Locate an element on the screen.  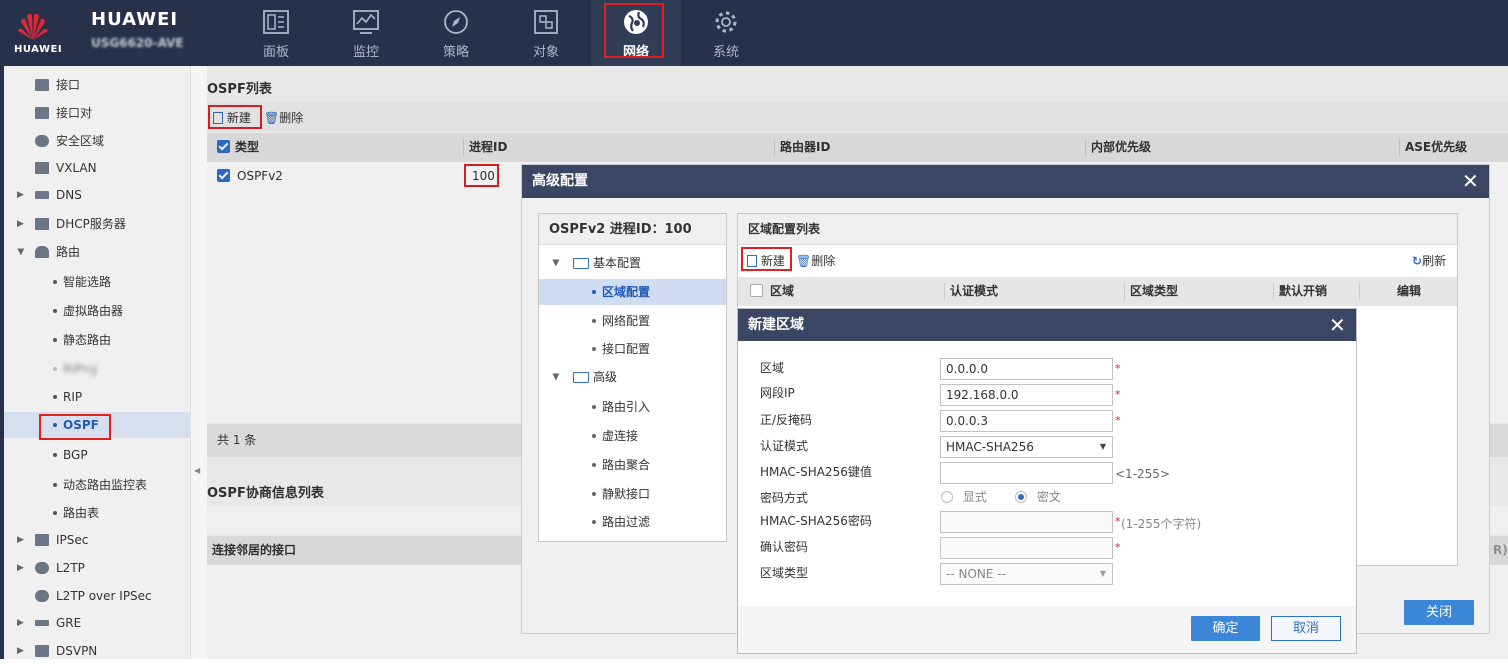
tree-node-area-config: 区域配置 is located at coordinates (632, 292).